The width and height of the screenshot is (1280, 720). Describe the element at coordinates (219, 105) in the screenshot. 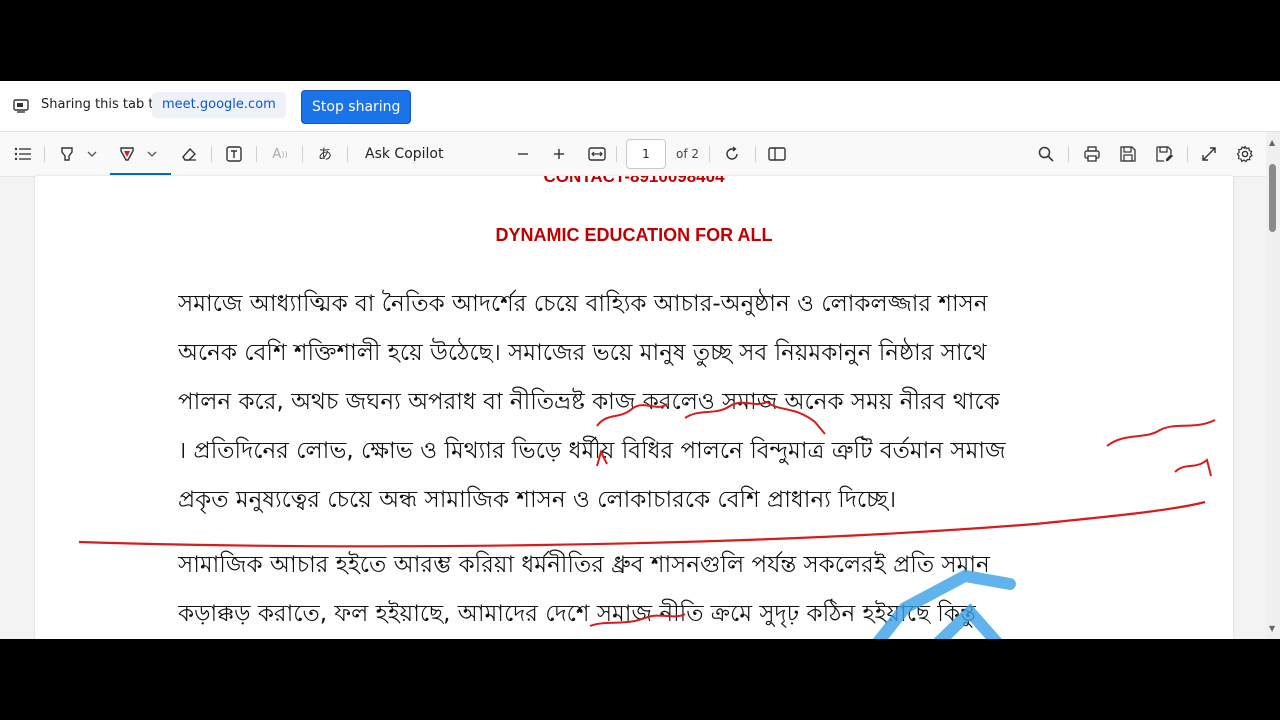

I see `sharing-domain: meet.google.com` at that location.